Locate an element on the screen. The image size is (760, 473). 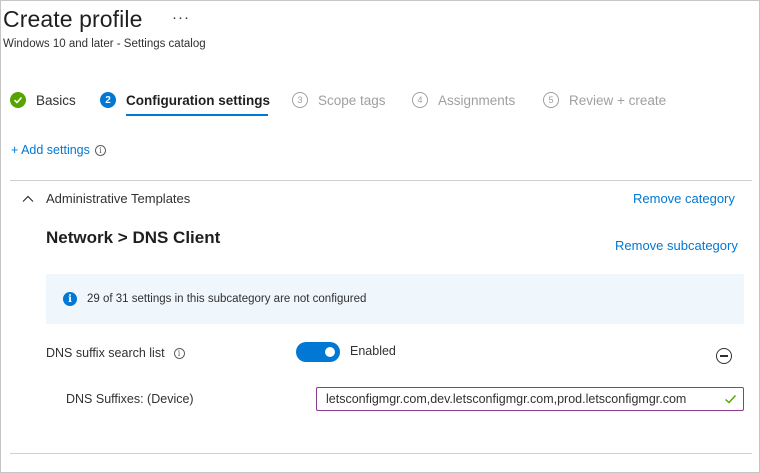
step-review-create: 5 Review + create is located at coordinates (604, 100).